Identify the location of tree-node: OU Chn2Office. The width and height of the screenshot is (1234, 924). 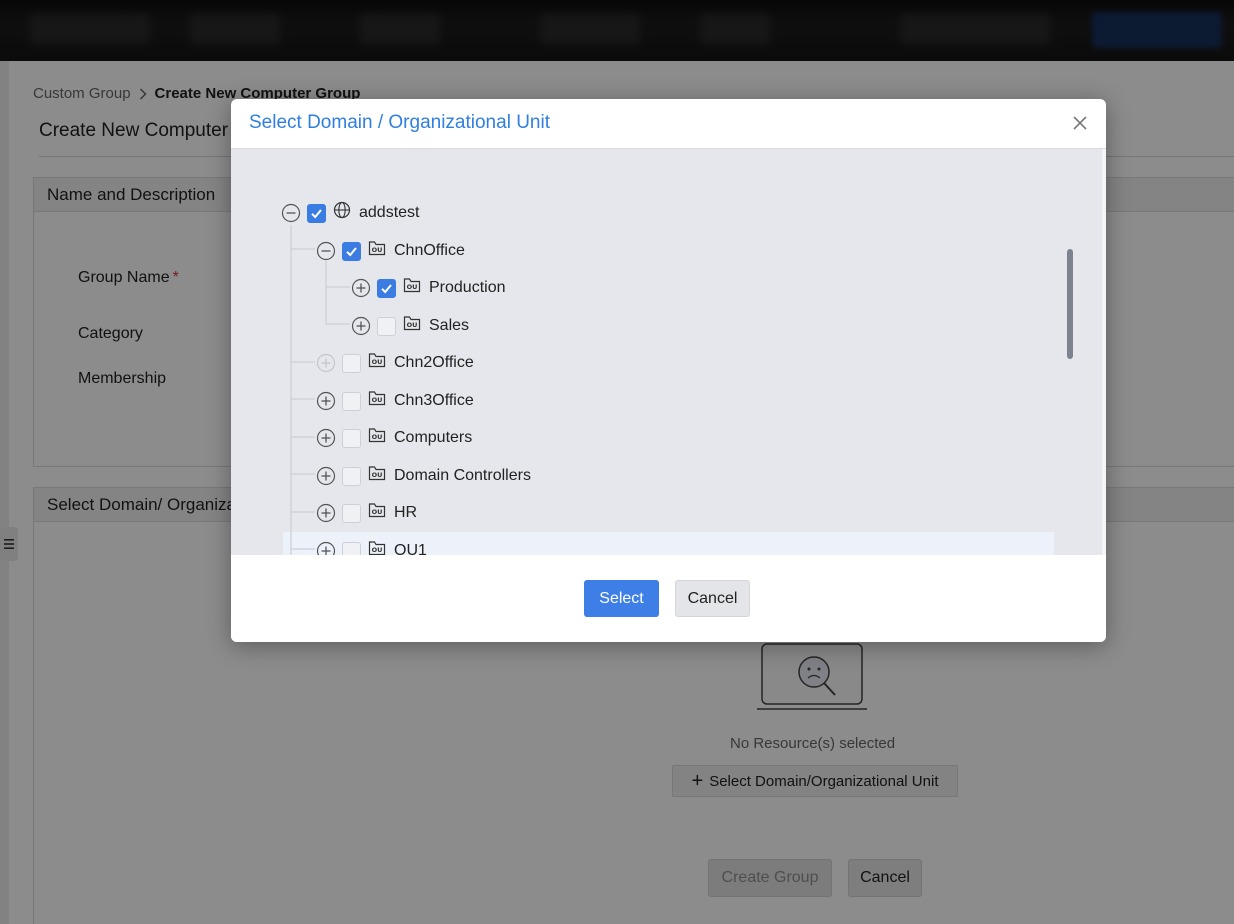
(395, 363).